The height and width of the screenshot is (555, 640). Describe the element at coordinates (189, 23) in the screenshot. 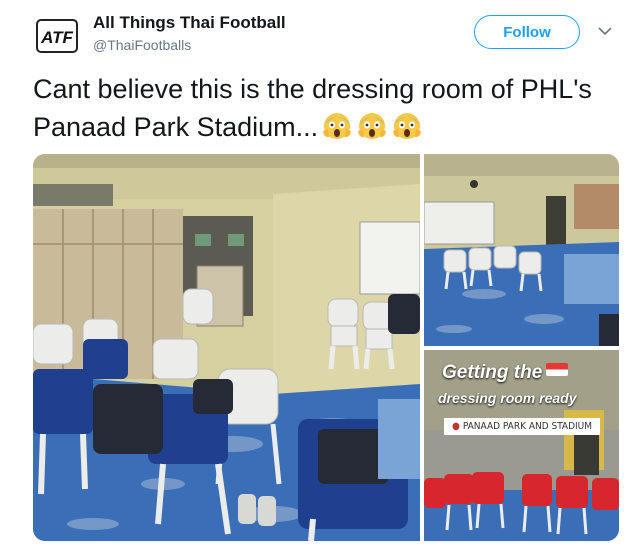

I see `display-name: All Things Thai Football` at that location.